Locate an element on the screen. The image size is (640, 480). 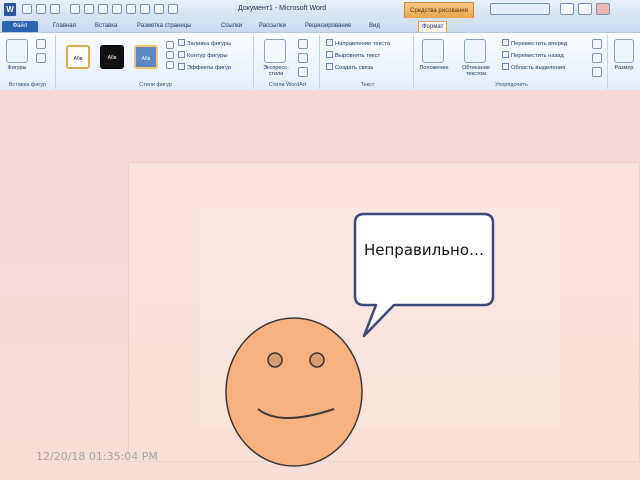
selection-pane-command: Область выделения is located at coordinates (533, 67).